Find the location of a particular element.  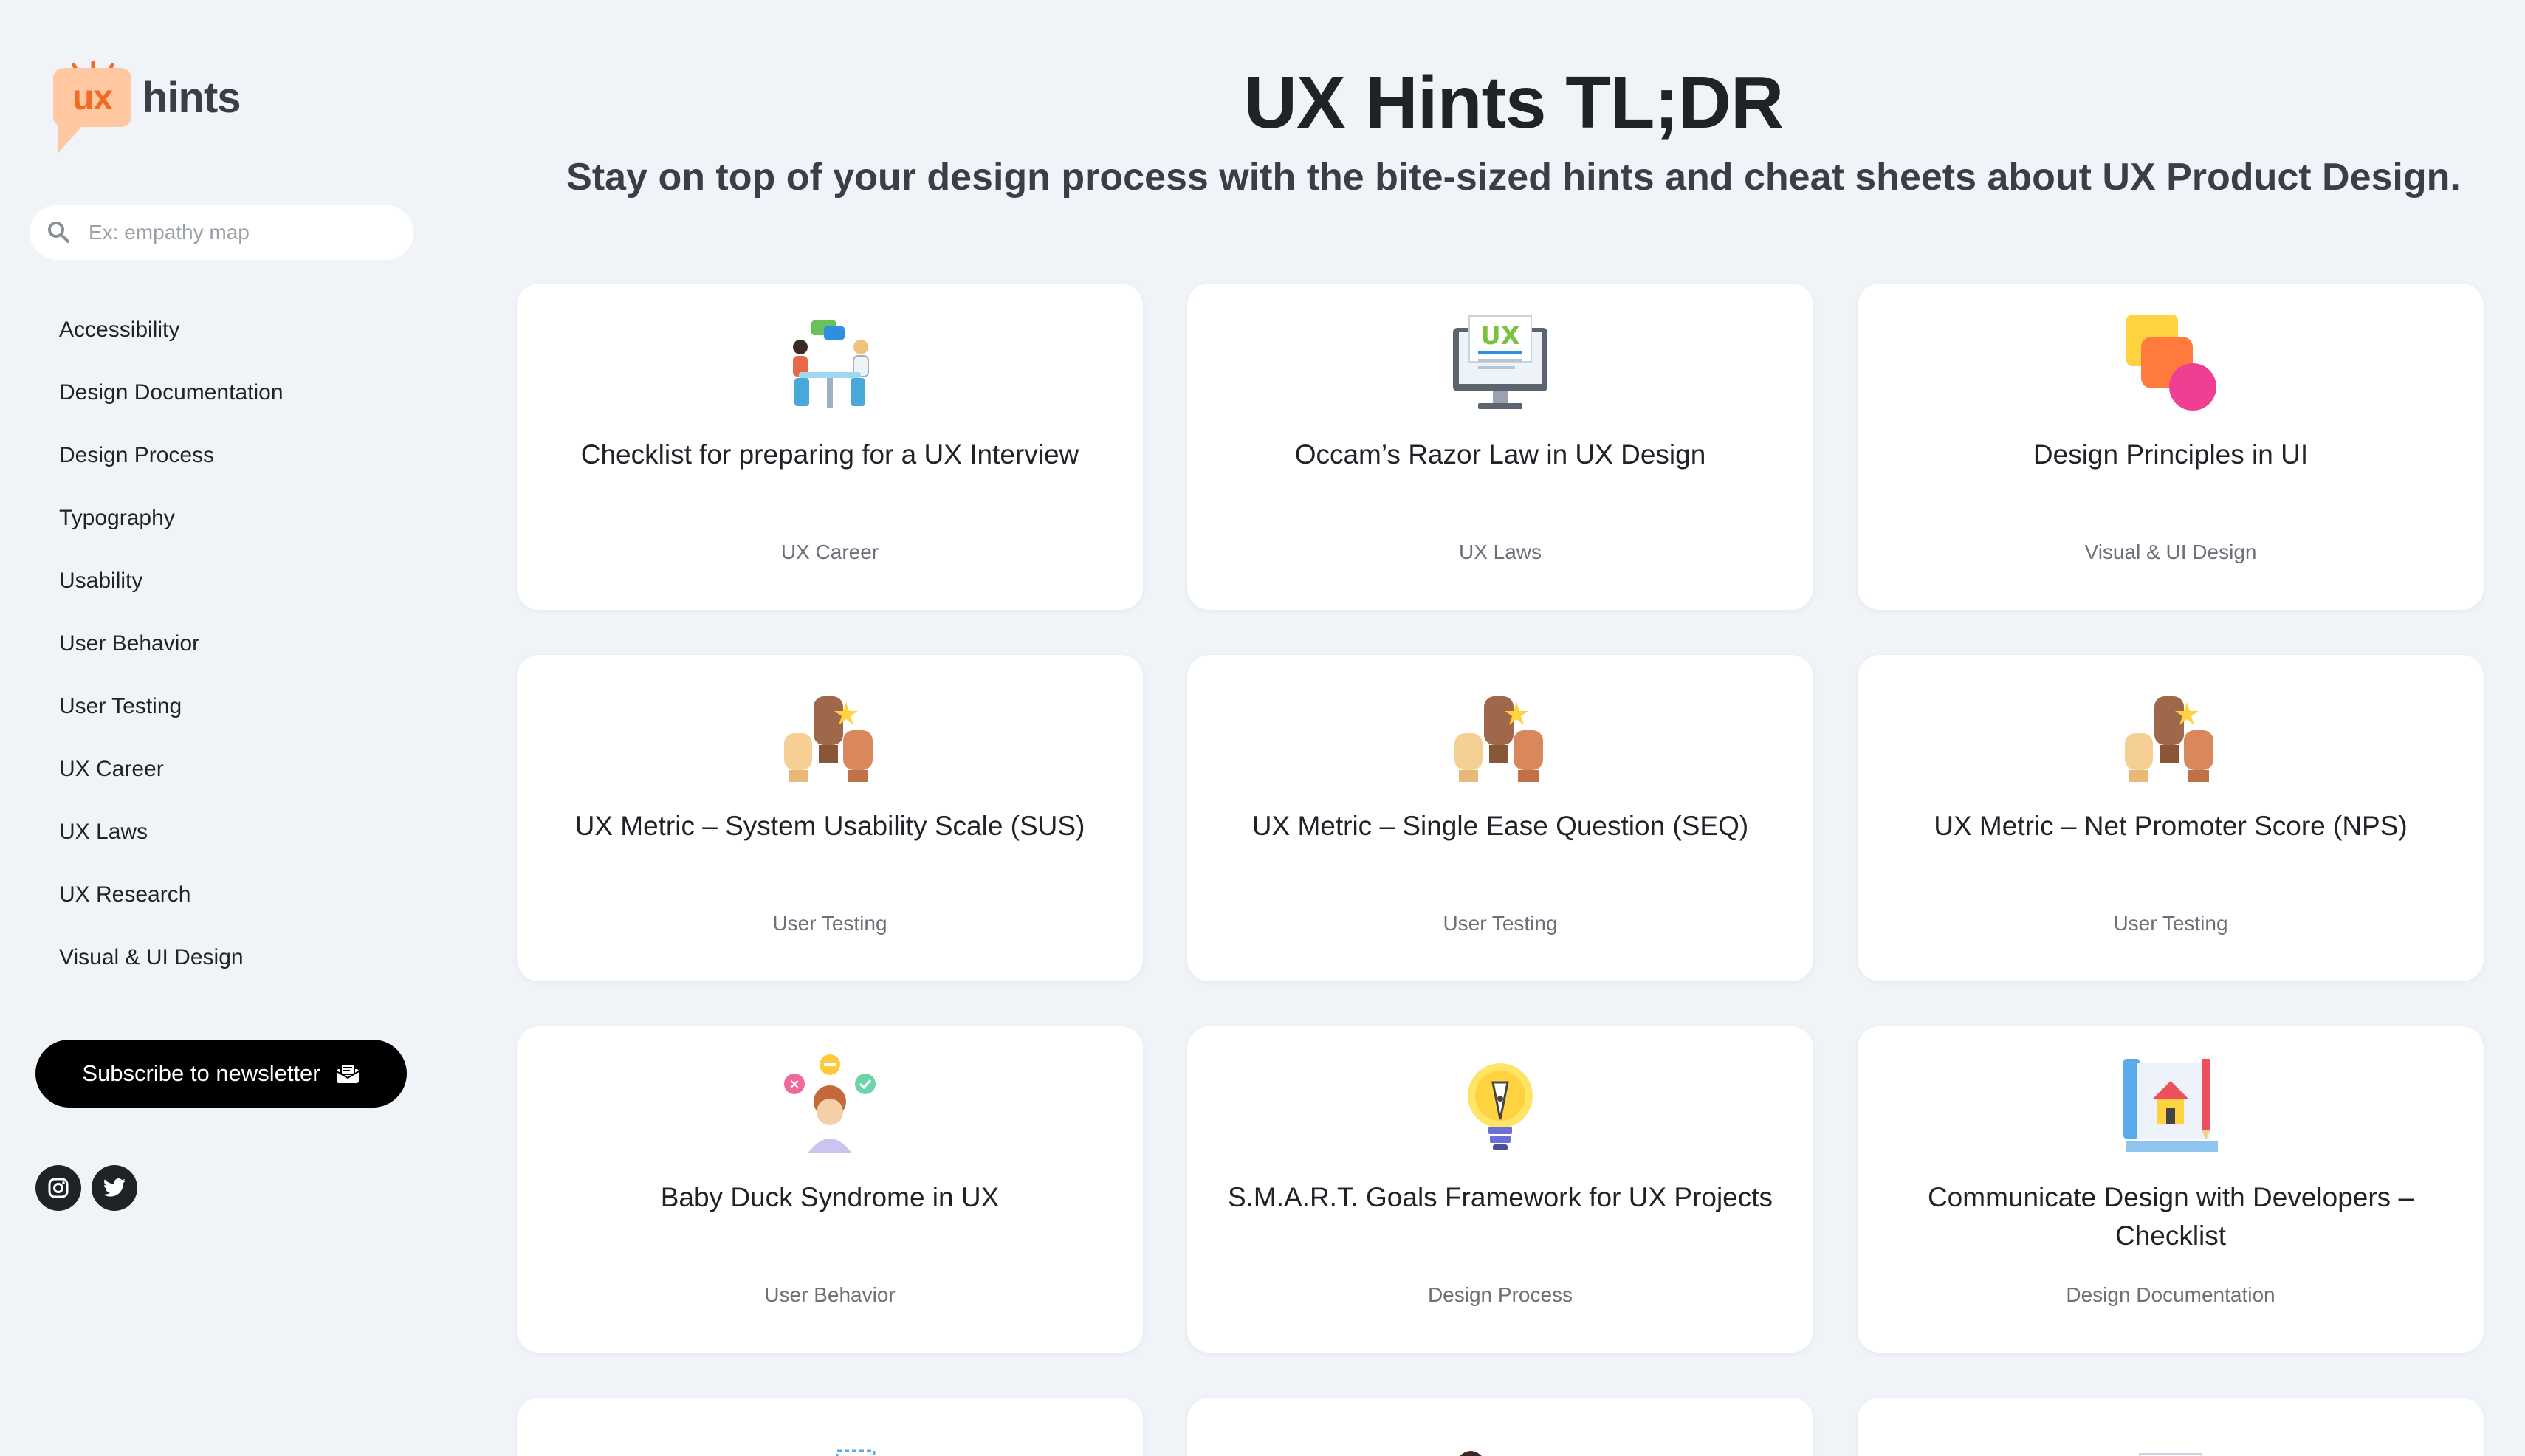

card-category: UX Laws is located at coordinates (1500, 552).